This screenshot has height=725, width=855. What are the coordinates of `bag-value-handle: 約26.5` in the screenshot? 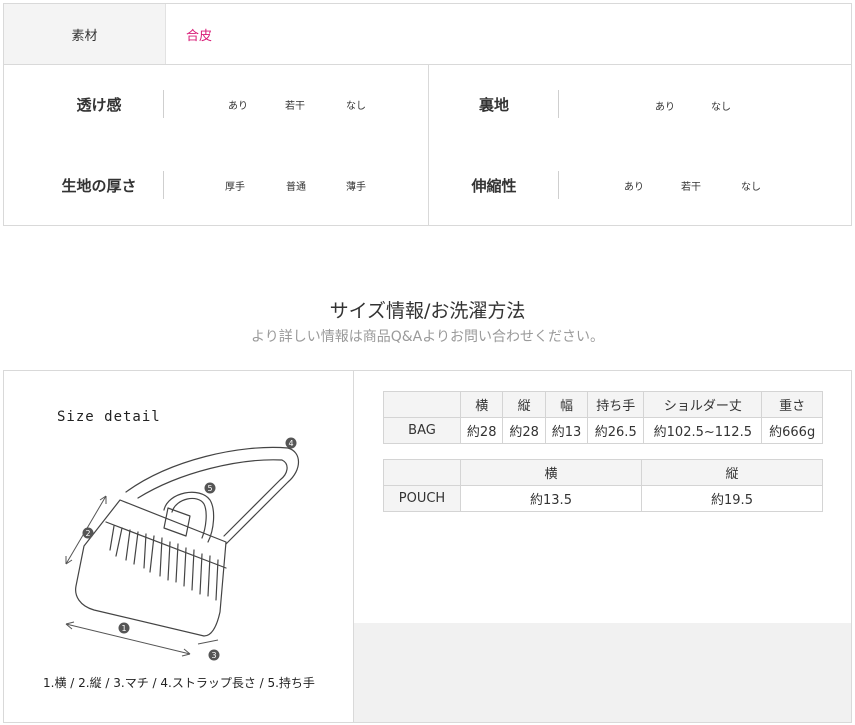 It's located at (616, 430).